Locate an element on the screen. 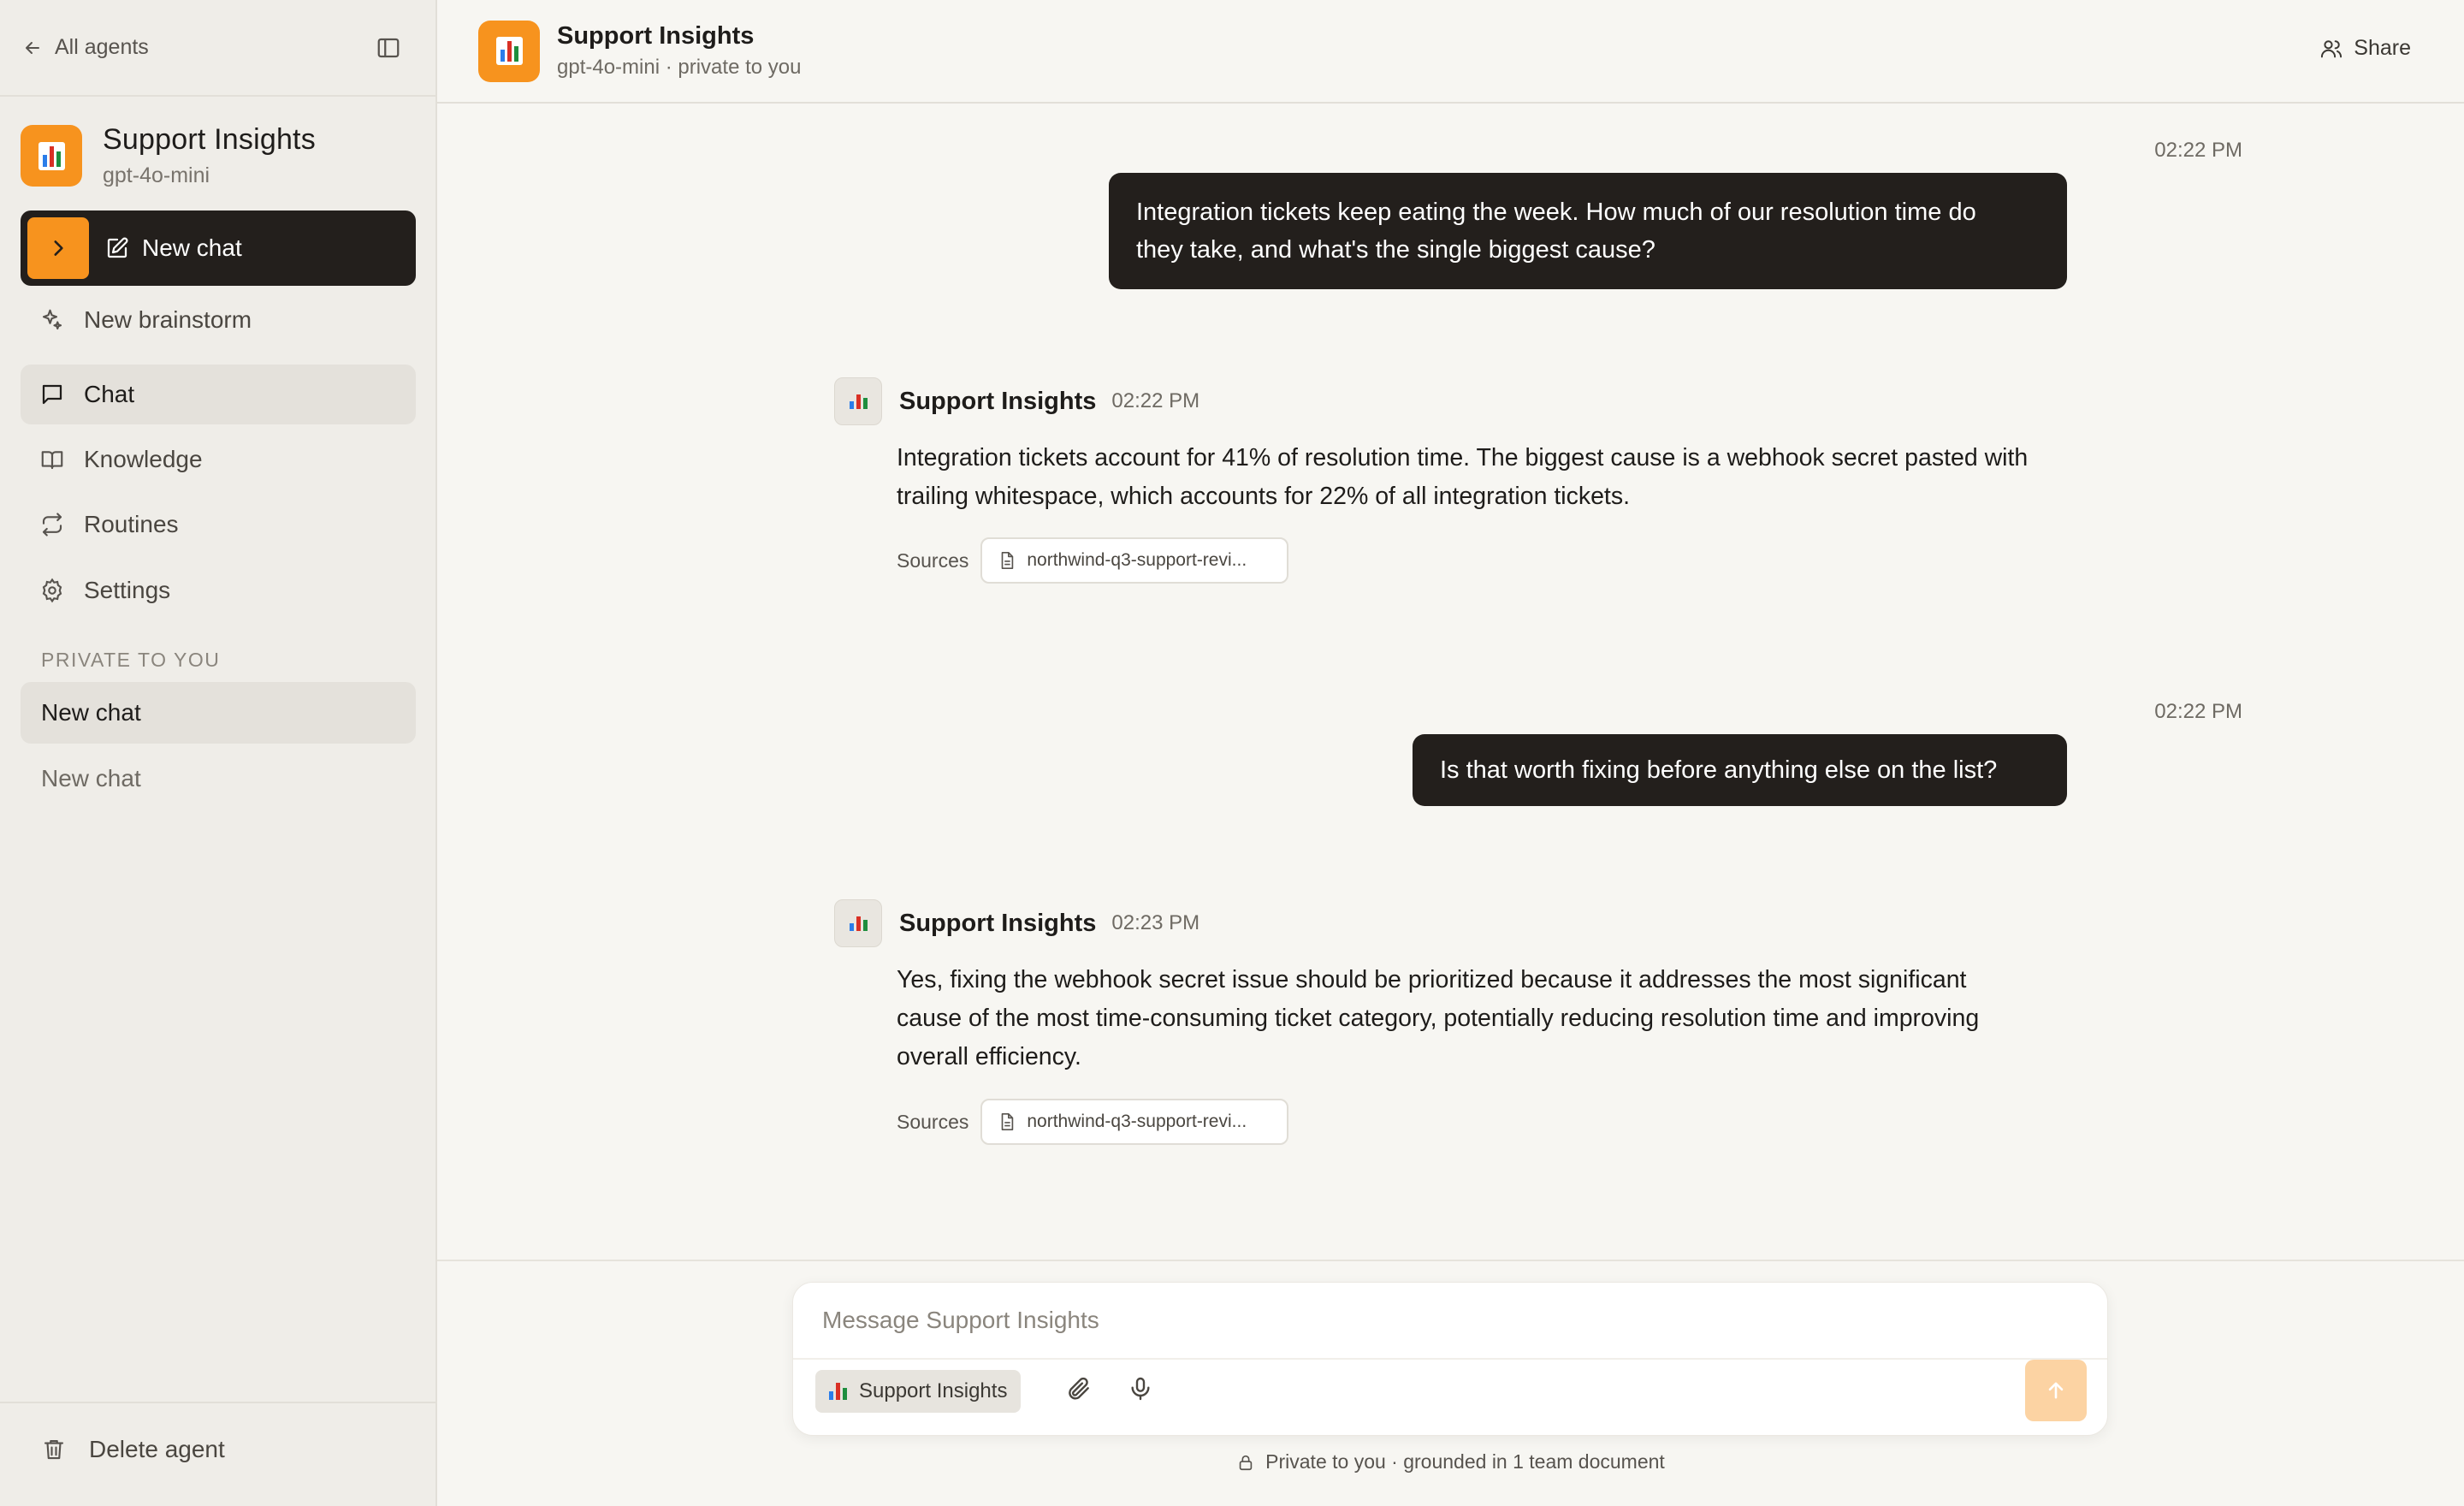 Image resolution: width=2464 pixels, height=1506 pixels. assistant-message-header: Support Insights 02:22 PM is located at coordinates (1016, 401).